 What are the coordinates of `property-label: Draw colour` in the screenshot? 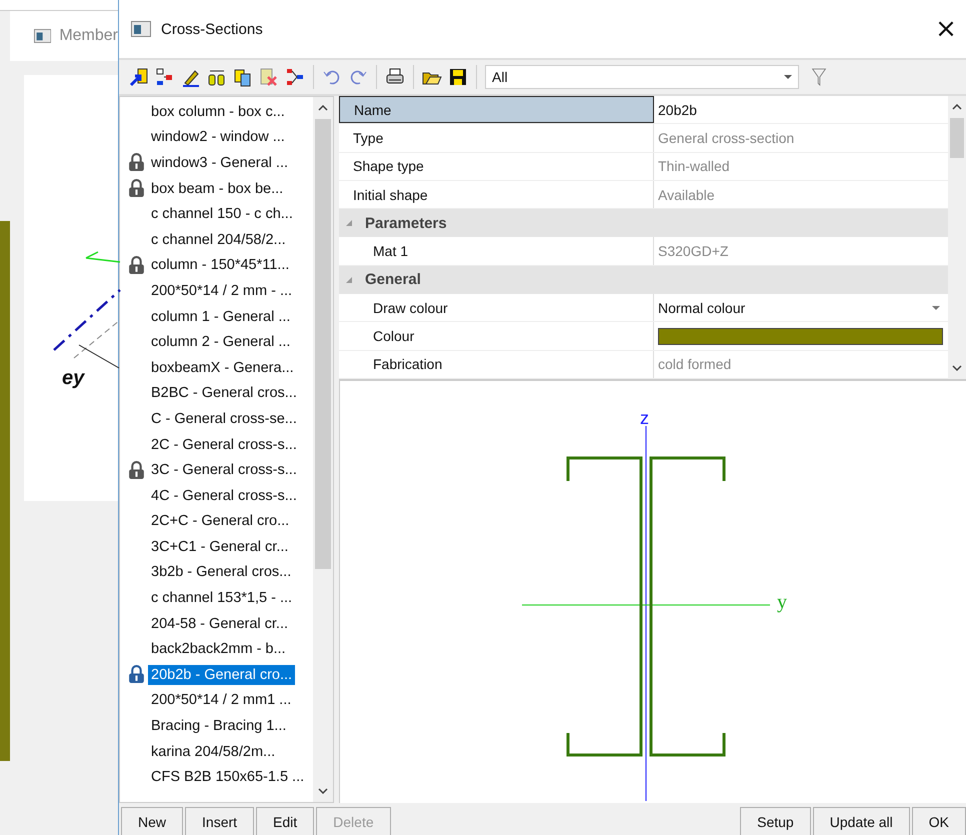 It's located at (501, 308).